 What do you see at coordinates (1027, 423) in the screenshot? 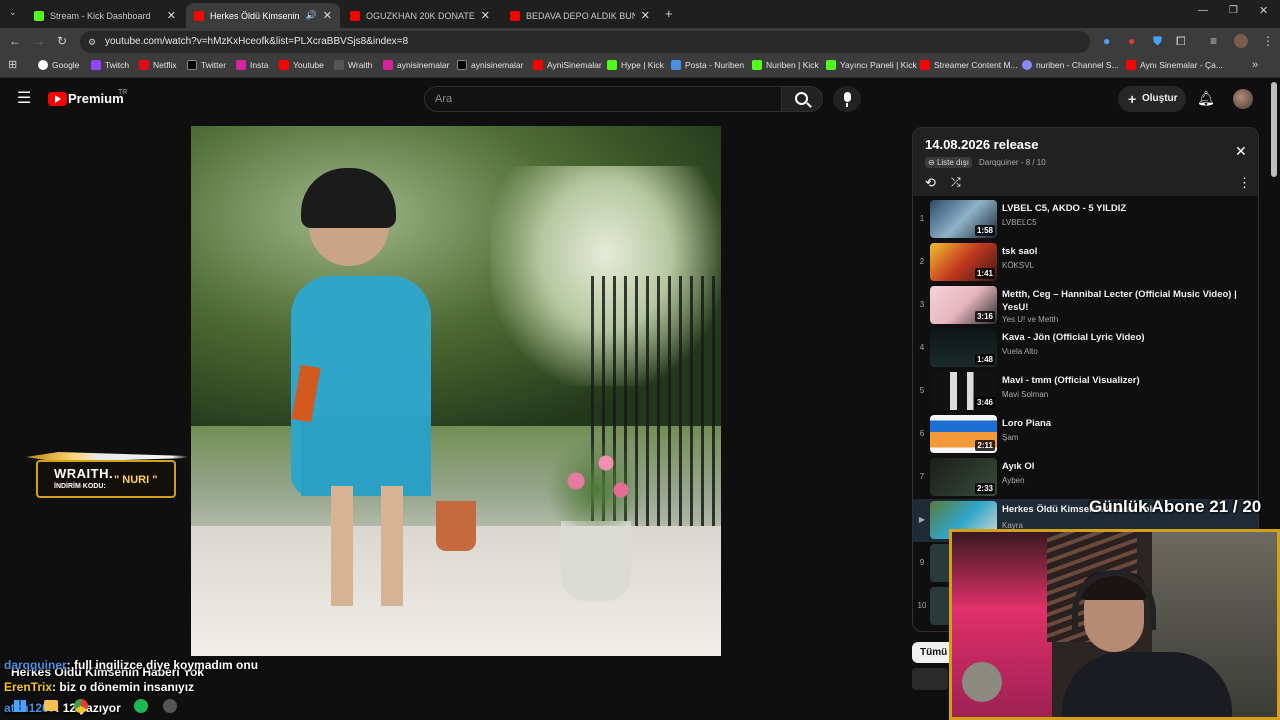
I see `playlist-item-title: Loro Piana` at bounding box center [1027, 423].